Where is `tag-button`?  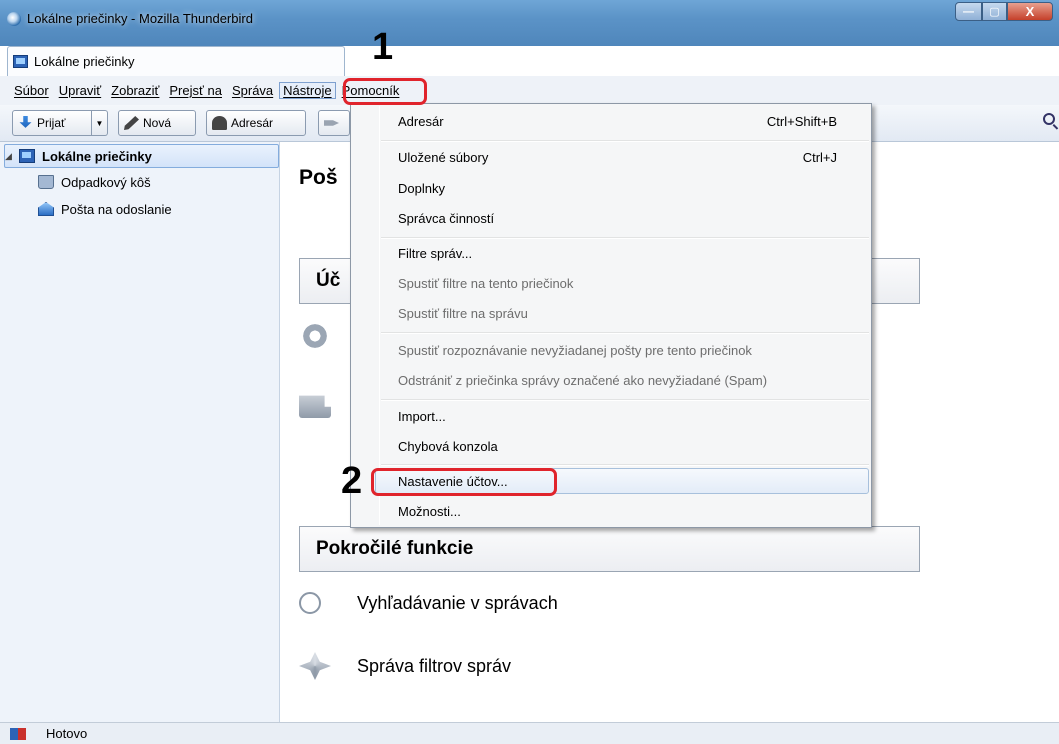 tag-button is located at coordinates (334, 123).